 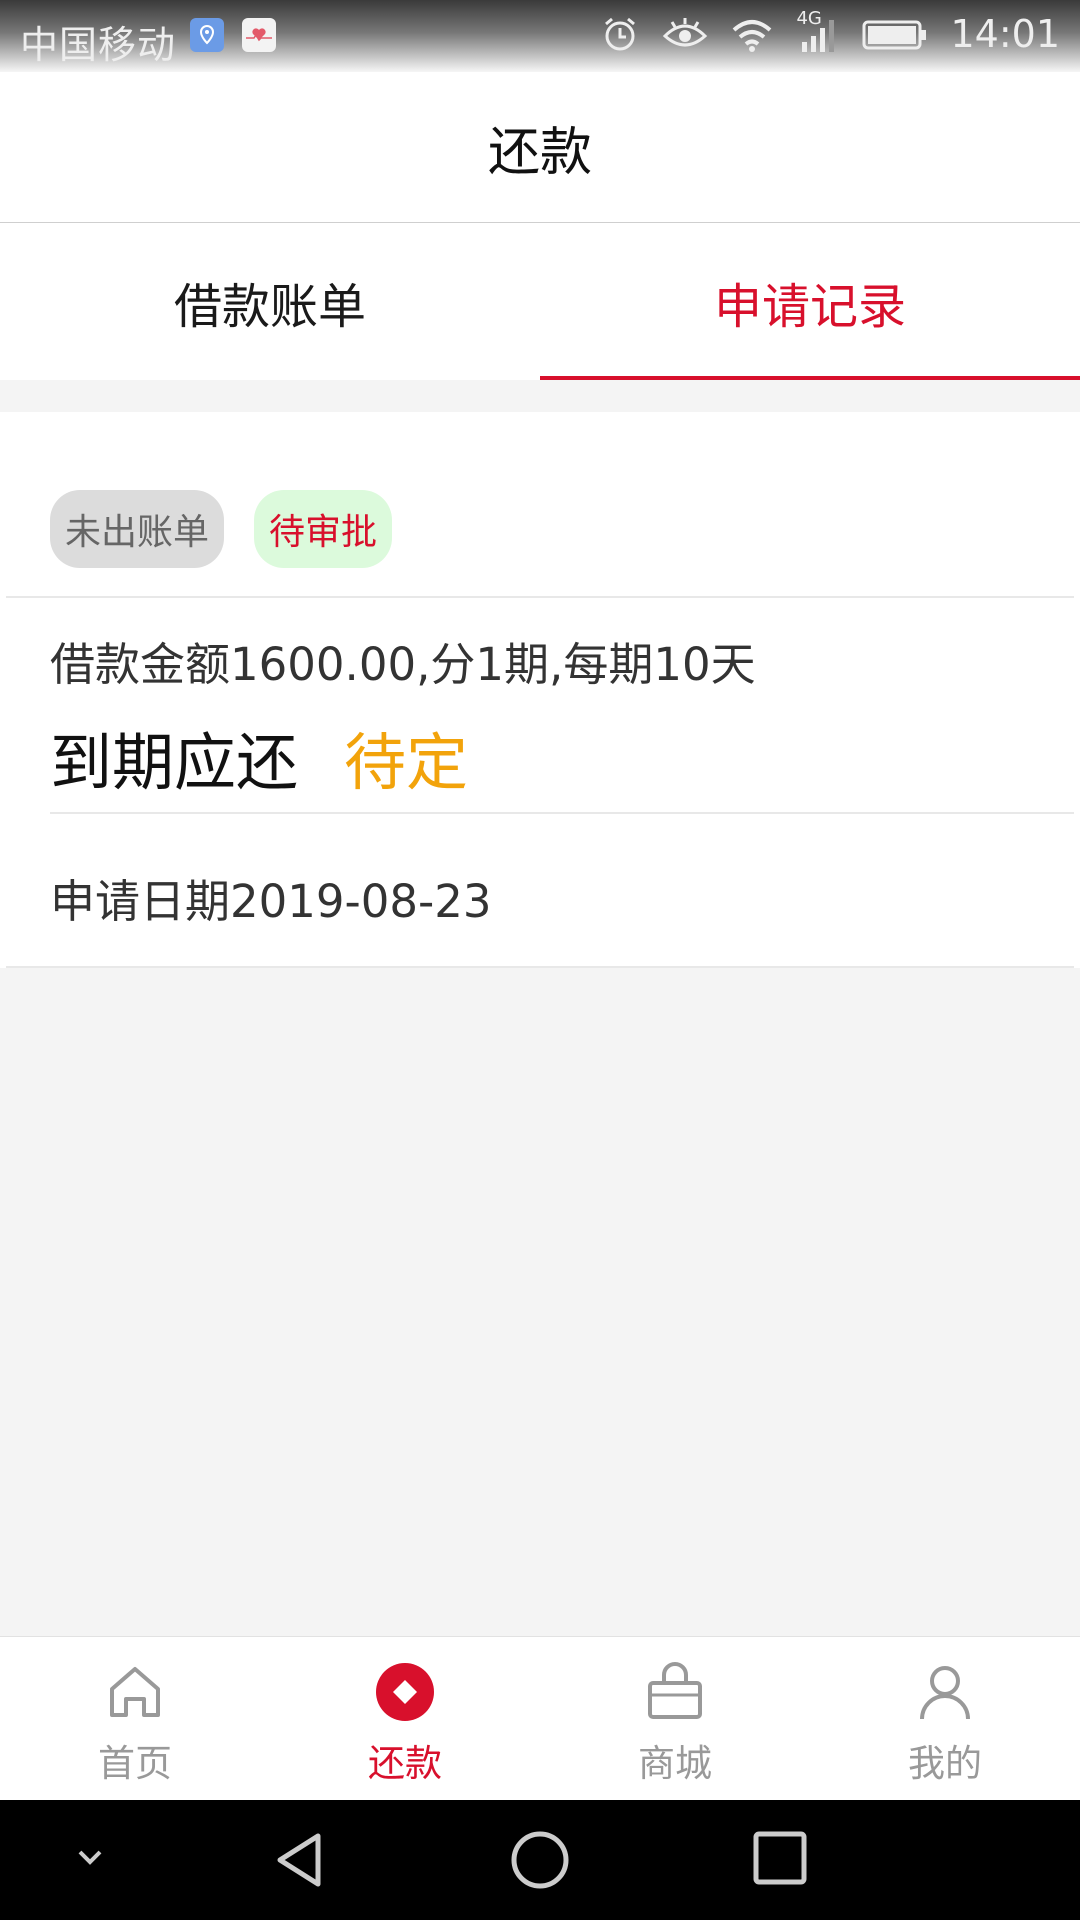 I want to click on status-badges: 未出账单 待审批, so click(x=221, y=529).